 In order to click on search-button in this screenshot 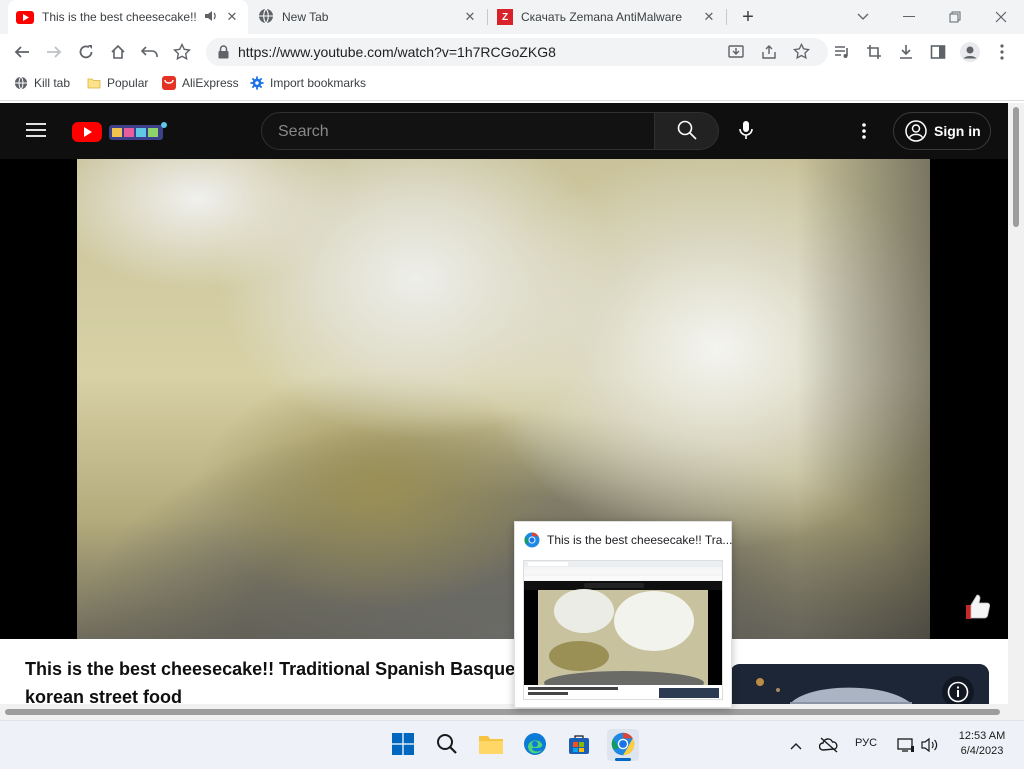, I will do `click(687, 131)`.